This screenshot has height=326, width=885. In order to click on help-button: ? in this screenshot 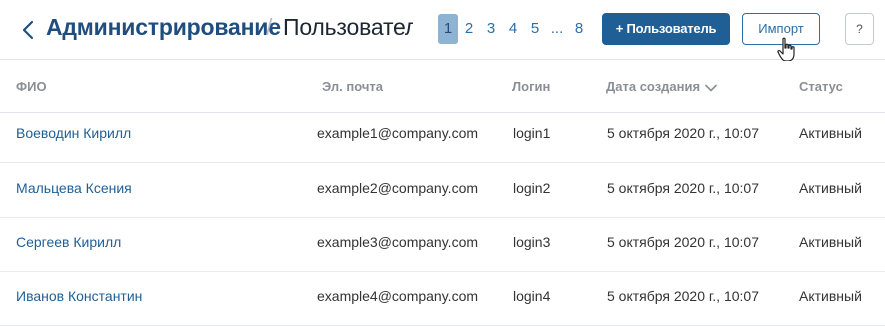, I will do `click(859, 29)`.